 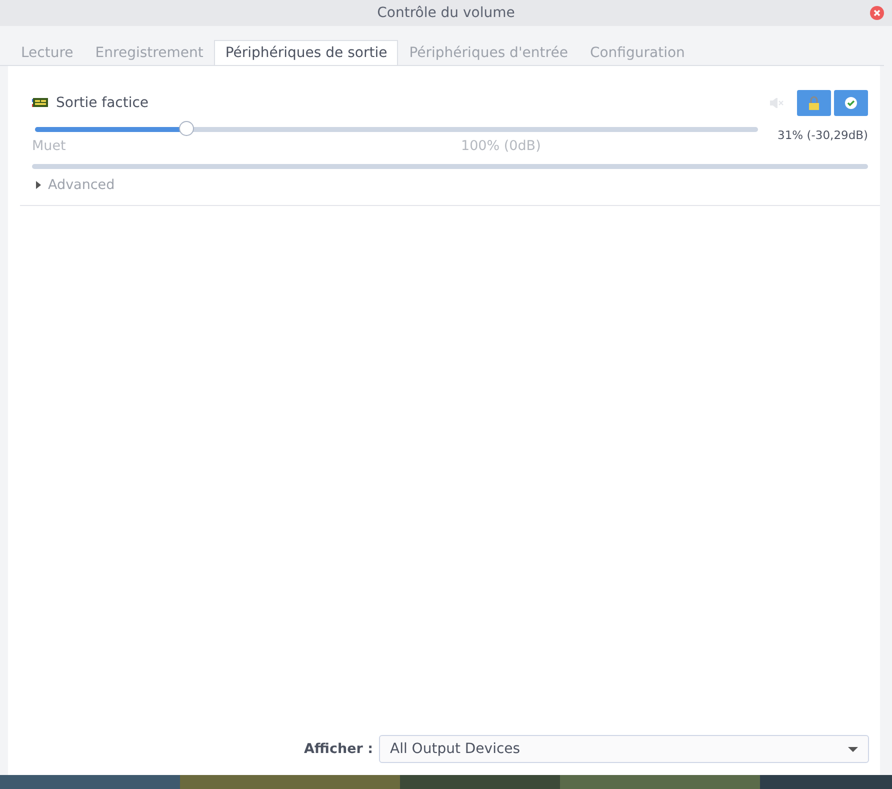 I want to click on filter-label: Afficher :, so click(x=338, y=749).